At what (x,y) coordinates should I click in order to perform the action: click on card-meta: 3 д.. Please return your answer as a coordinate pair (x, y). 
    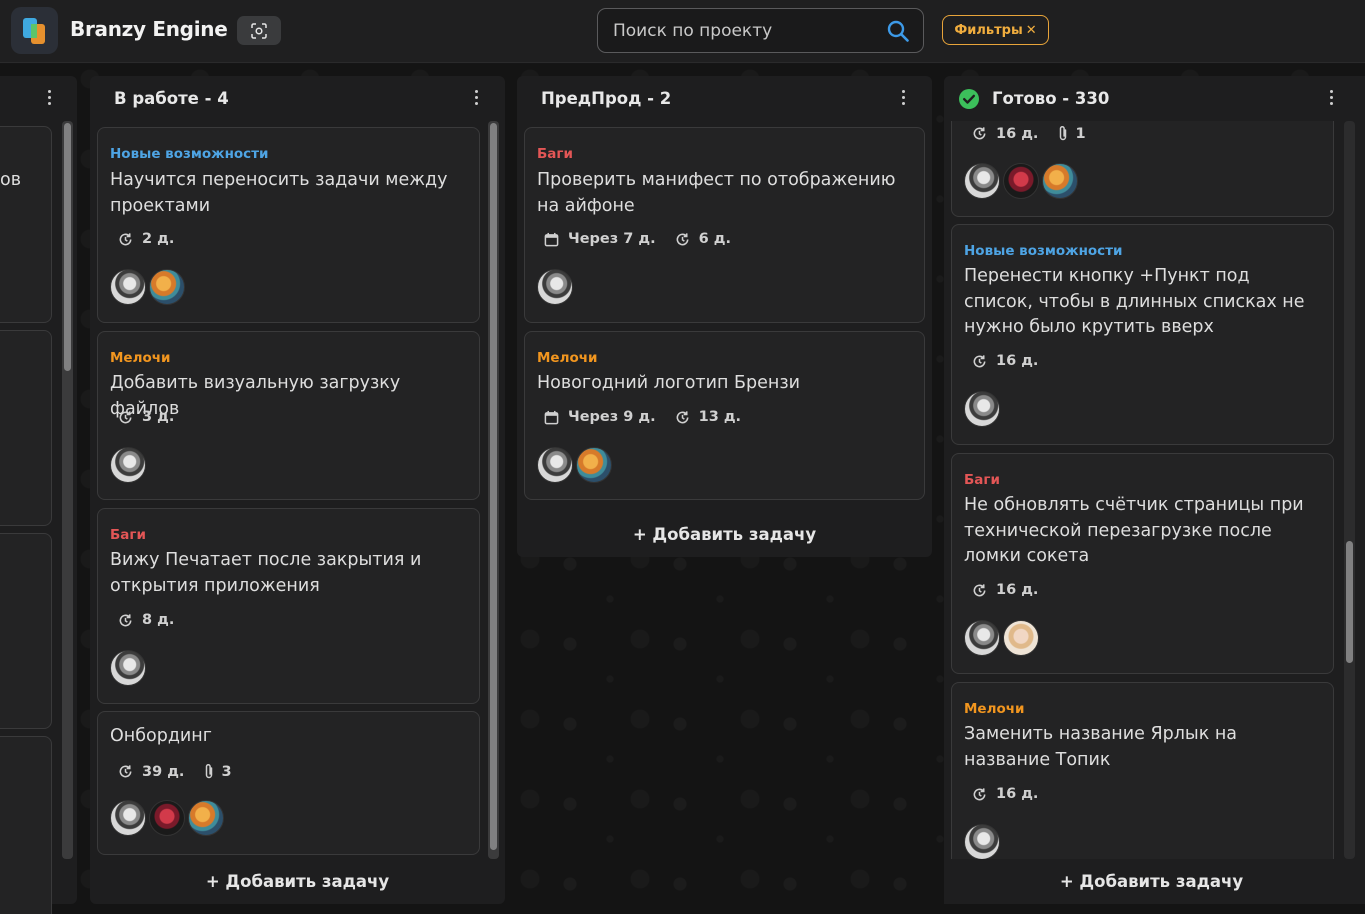
    Looking at the image, I should click on (155, 417).